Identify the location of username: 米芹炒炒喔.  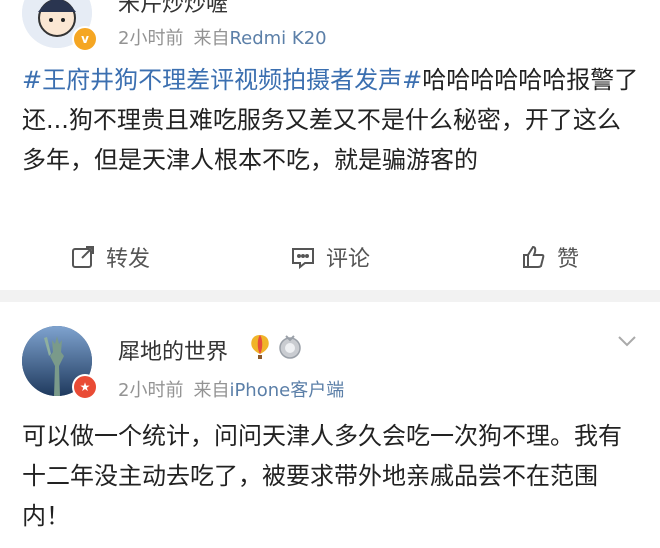
(173, 9).